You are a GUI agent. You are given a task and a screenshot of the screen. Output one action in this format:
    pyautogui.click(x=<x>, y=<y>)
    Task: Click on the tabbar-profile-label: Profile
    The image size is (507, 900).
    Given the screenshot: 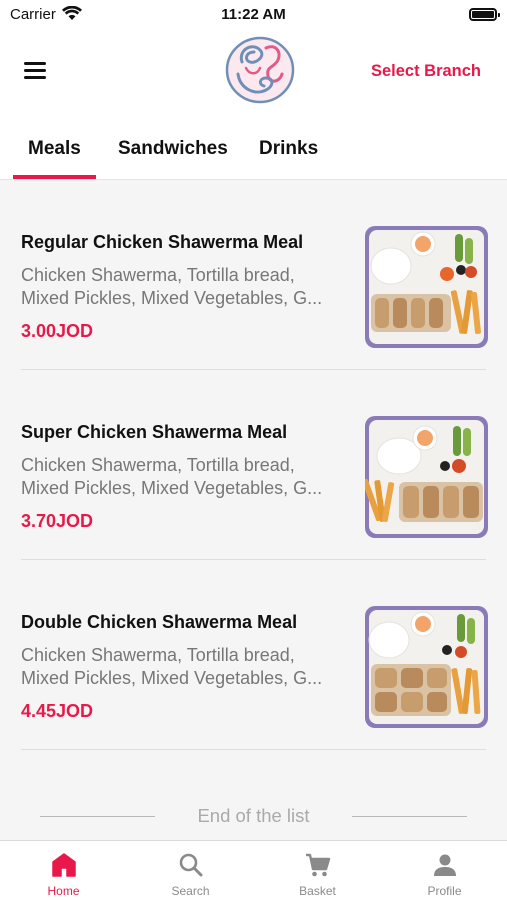 What is the action you would take?
    pyautogui.click(x=444, y=891)
    